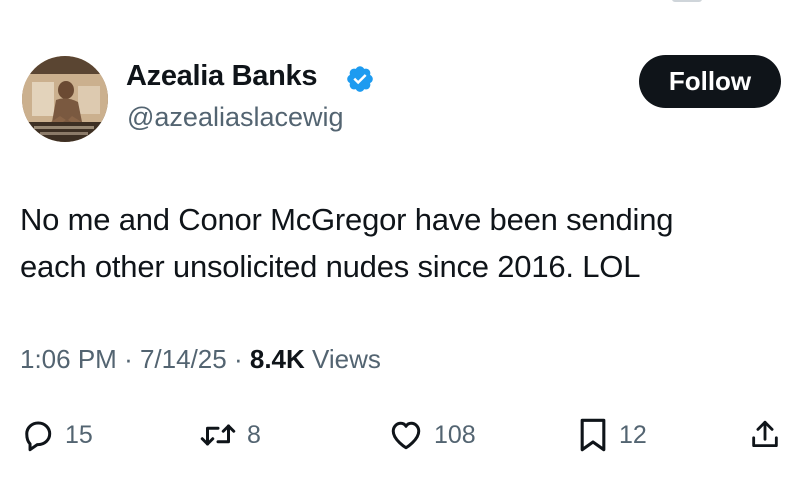  I want to click on reply-count: 15, so click(79, 434).